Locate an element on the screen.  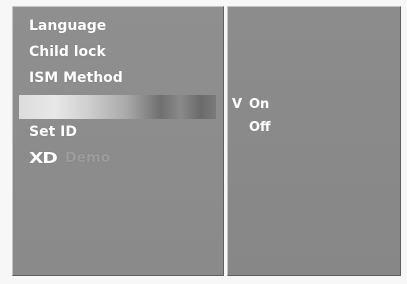
xd-logo-icon: XD is located at coordinates (43, 158).